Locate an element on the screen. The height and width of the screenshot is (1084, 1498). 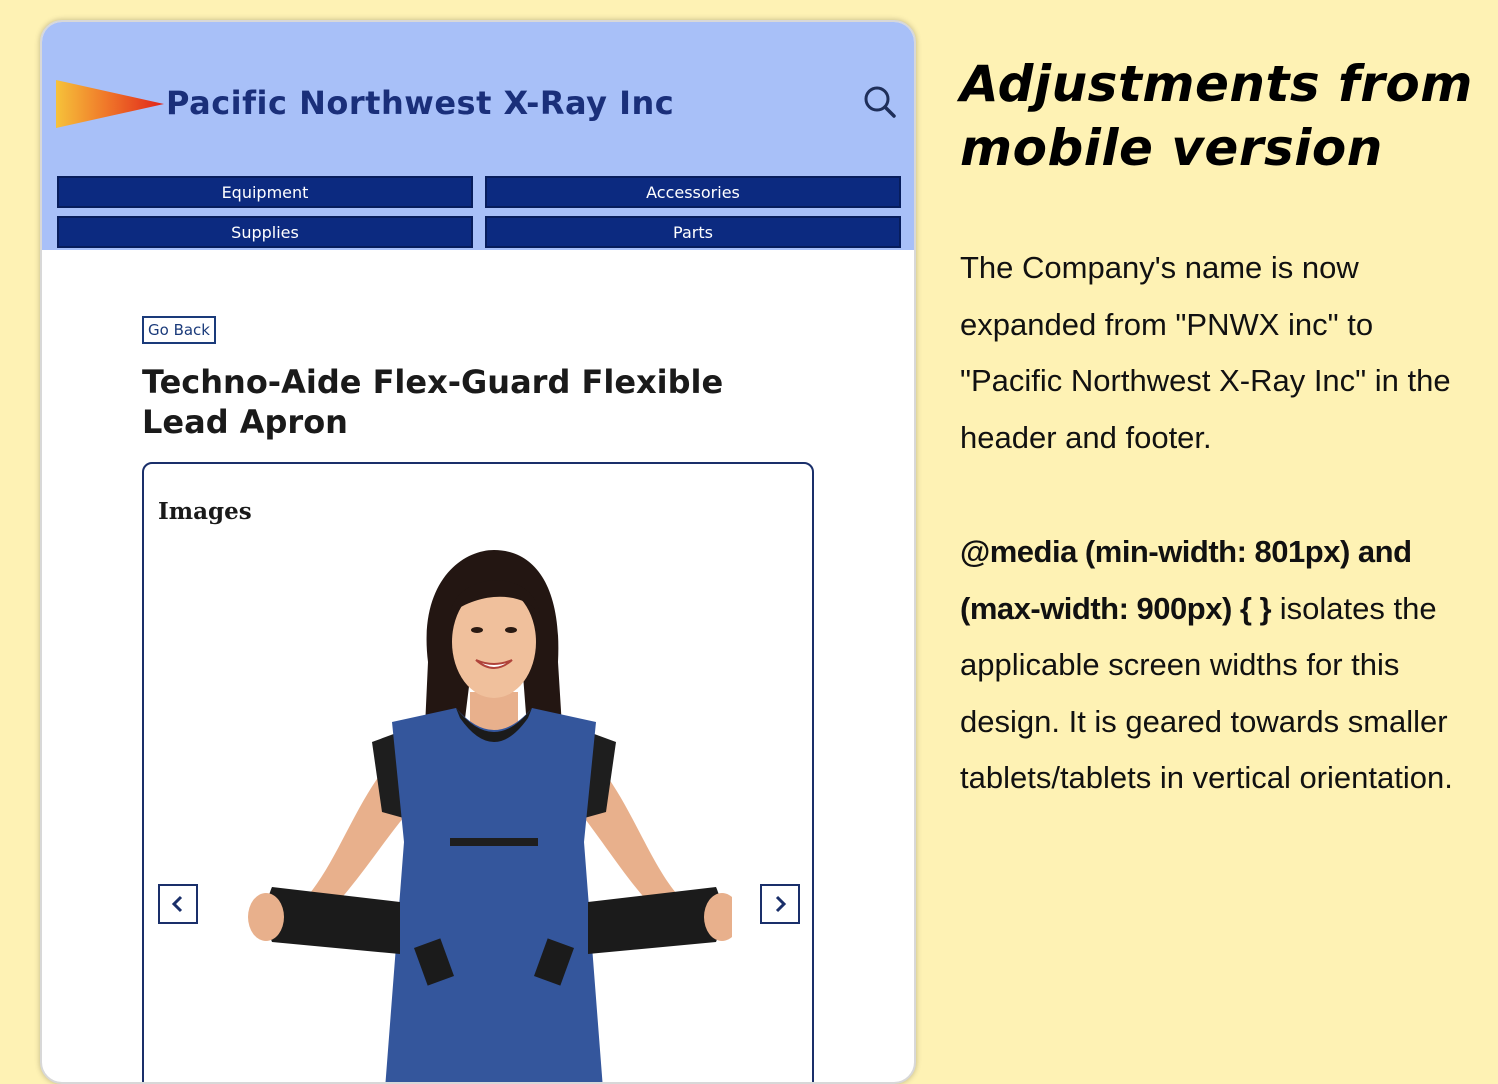
search-icon is located at coordinates (880, 102).